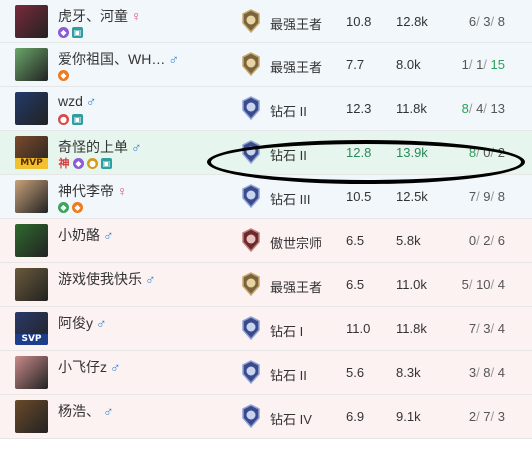 This screenshot has width=532, height=458. What do you see at coordinates (82, 367) in the screenshot?
I see `player-name-text: 小飞仔z` at bounding box center [82, 367].